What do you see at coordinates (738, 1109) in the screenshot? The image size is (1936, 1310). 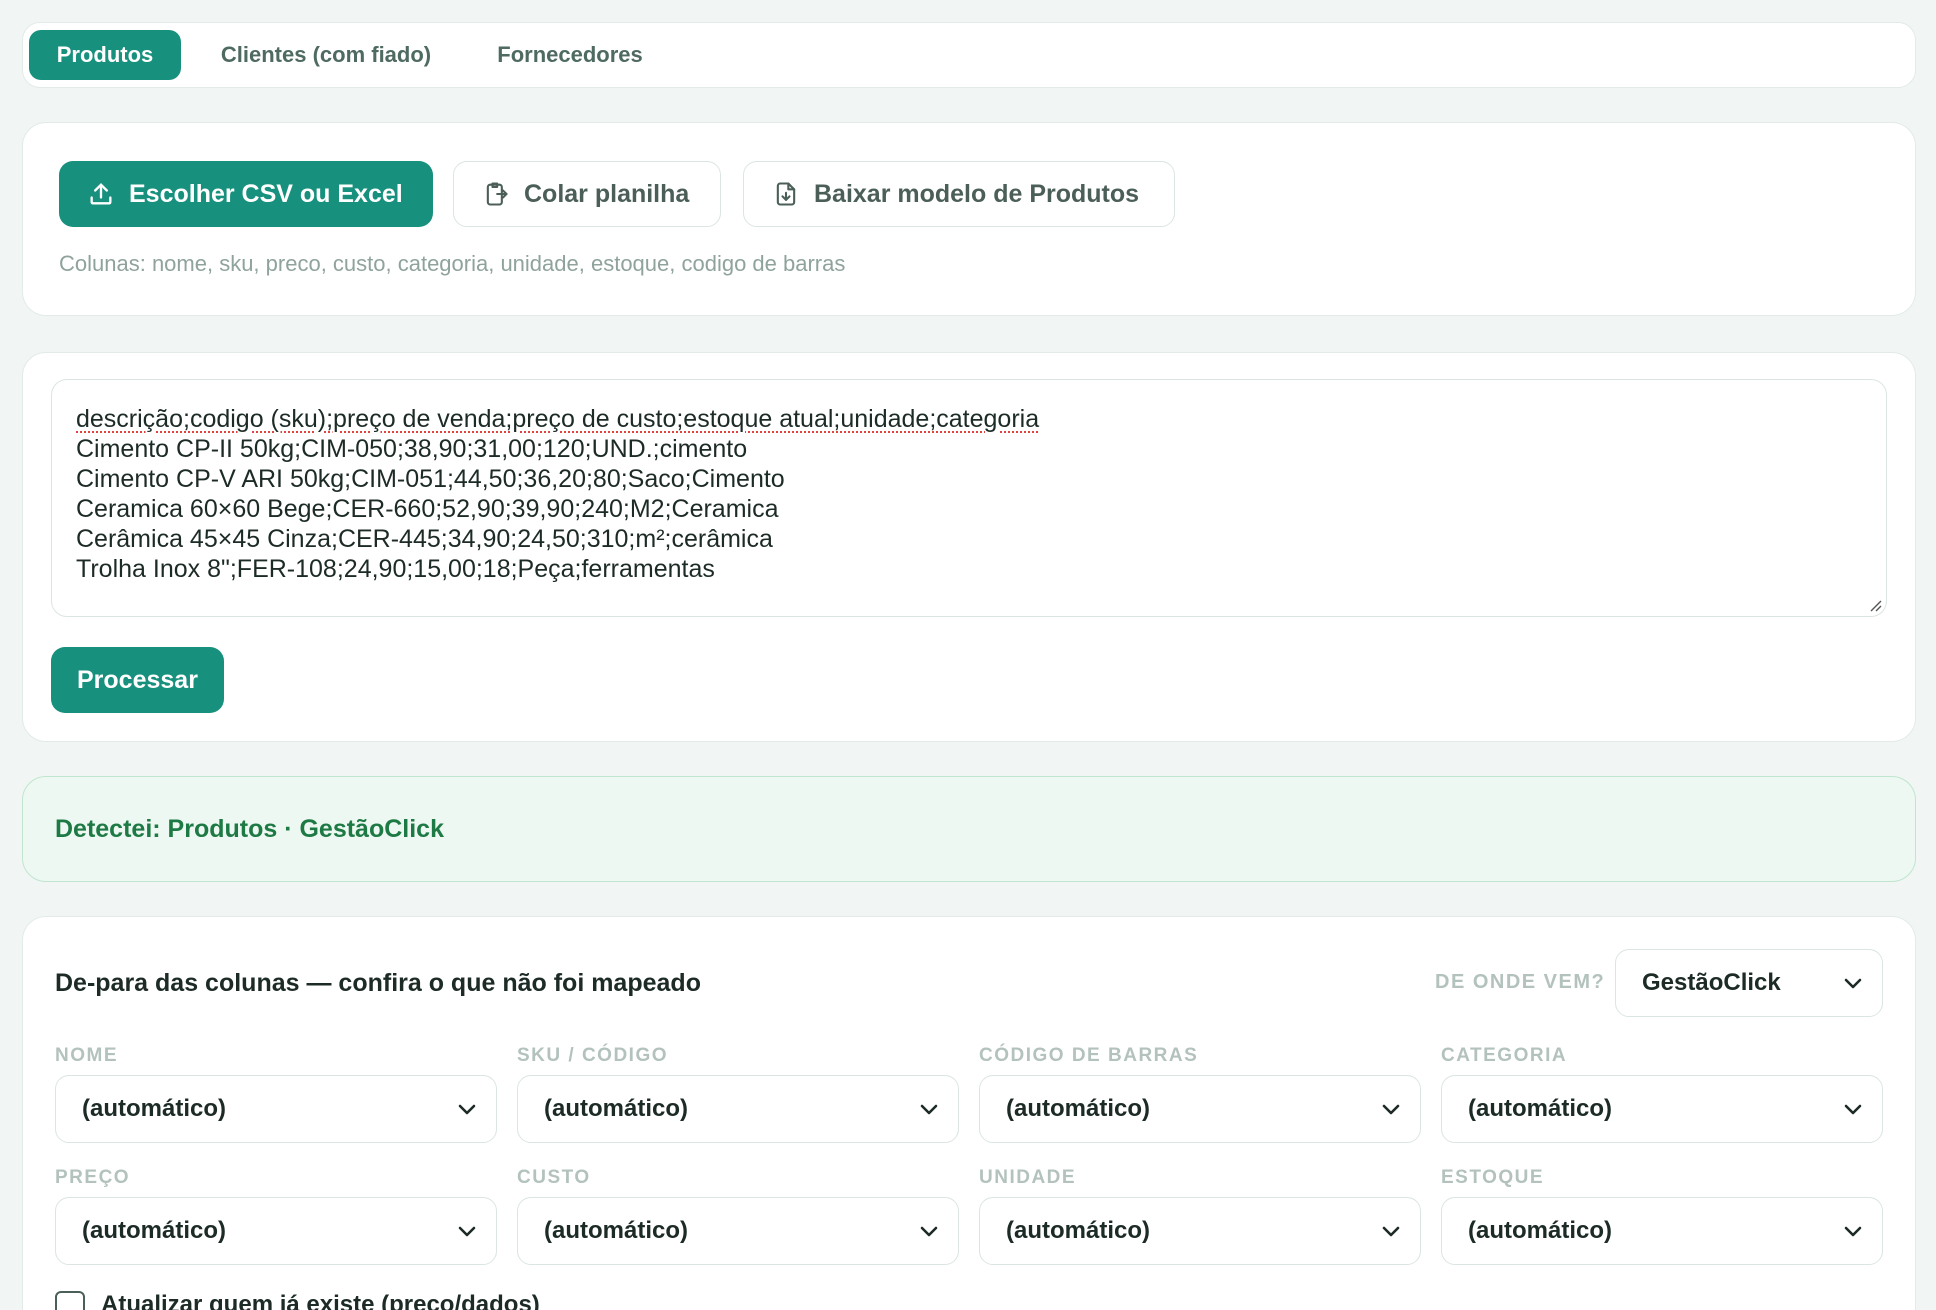 I see `select-sku: (automático)` at bounding box center [738, 1109].